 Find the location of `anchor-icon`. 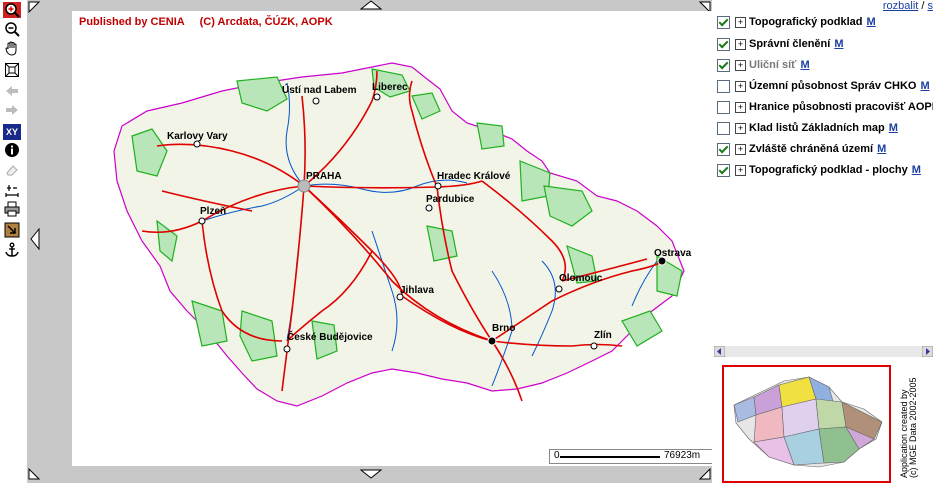

anchor-icon is located at coordinates (12, 250).